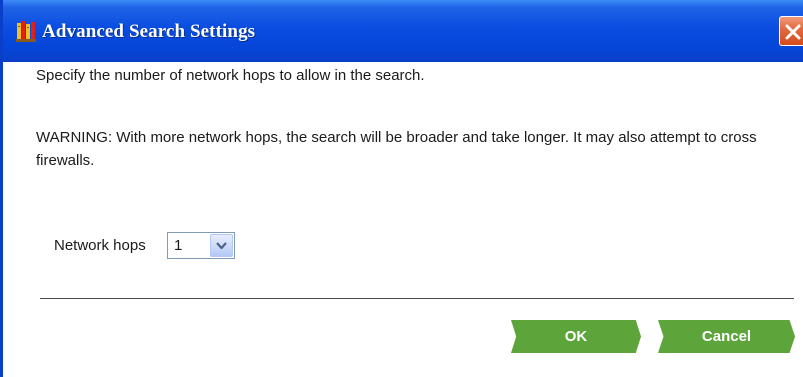 The width and height of the screenshot is (803, 377). What do you see at coordinates (576, 336) in the screenshot?
I see `ok-button: OK` at bounding box center [576, 336].